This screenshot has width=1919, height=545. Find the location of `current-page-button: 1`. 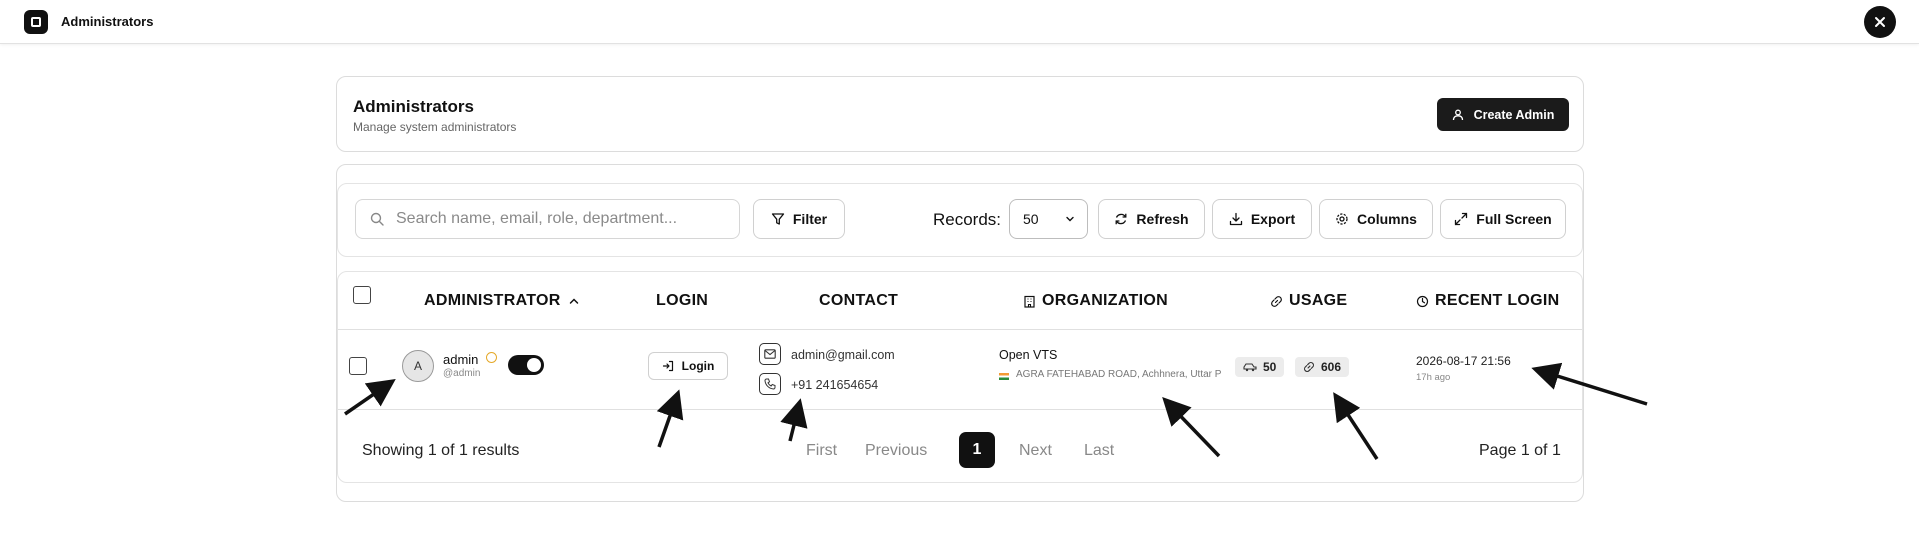

current-page-button: 1 is located at coordinates (977, 450).